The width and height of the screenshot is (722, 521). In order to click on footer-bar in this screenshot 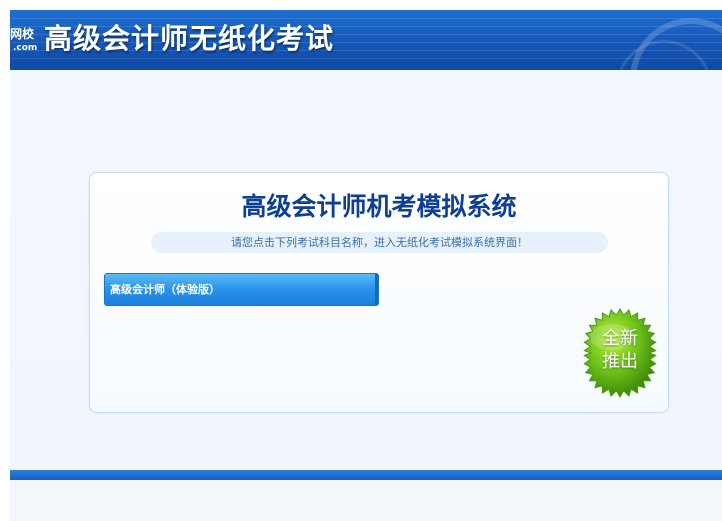, I will do `click(366, 475)`.